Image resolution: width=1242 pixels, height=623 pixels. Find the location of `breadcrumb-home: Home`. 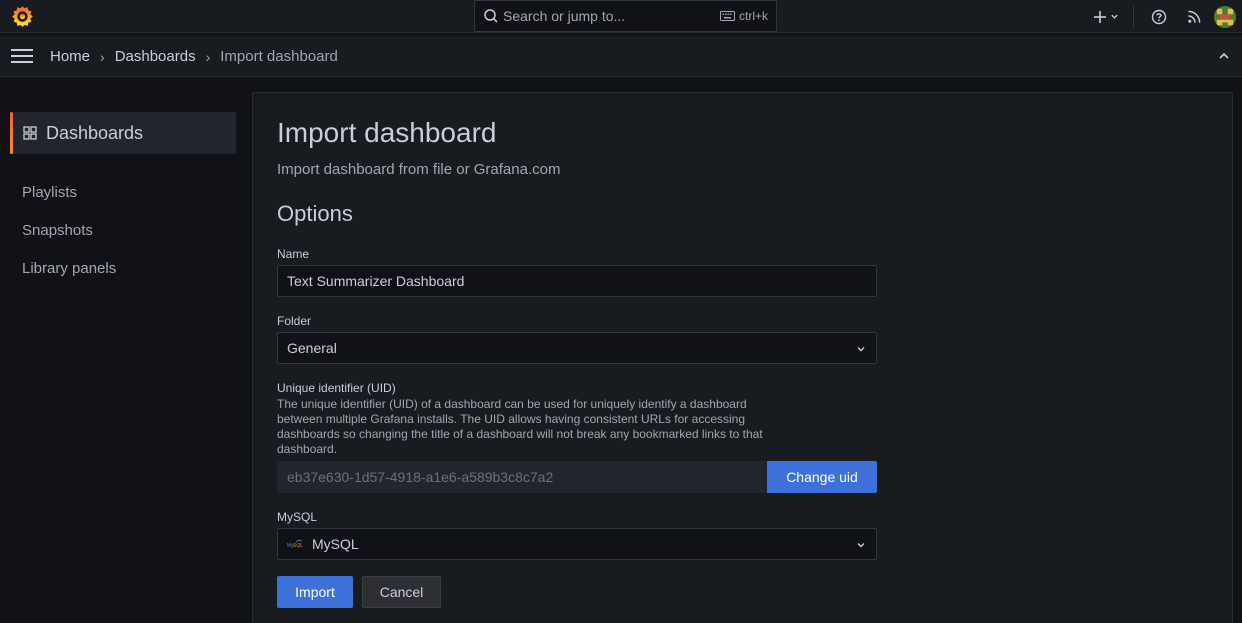

breadcrumb-home: Home is located at coordinates (70, 56).